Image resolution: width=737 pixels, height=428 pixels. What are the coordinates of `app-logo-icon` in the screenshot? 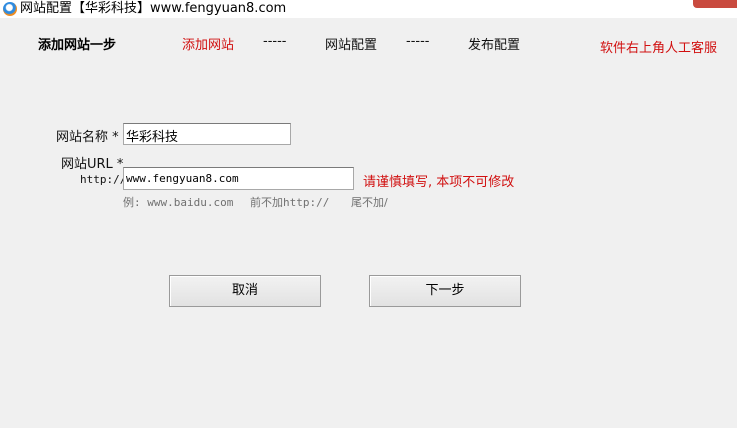 It's located at (10, 9).